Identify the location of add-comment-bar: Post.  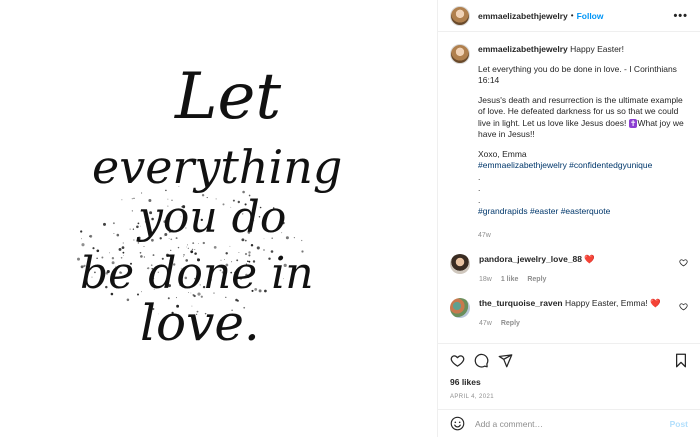
(569, 423).